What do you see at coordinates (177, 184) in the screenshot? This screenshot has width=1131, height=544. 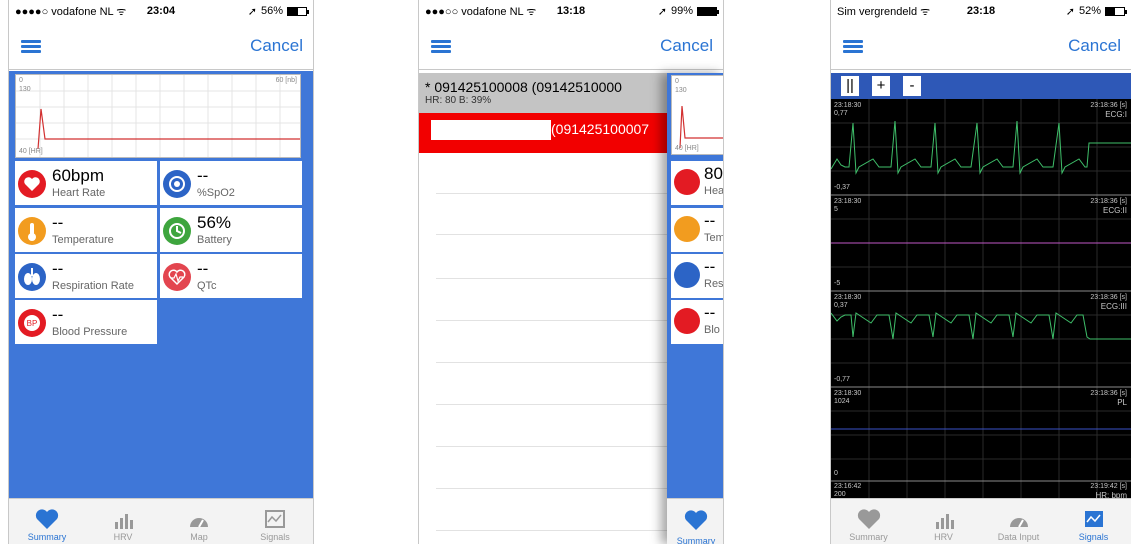 I see `spo2-icon` at bounding box center [177, 184].